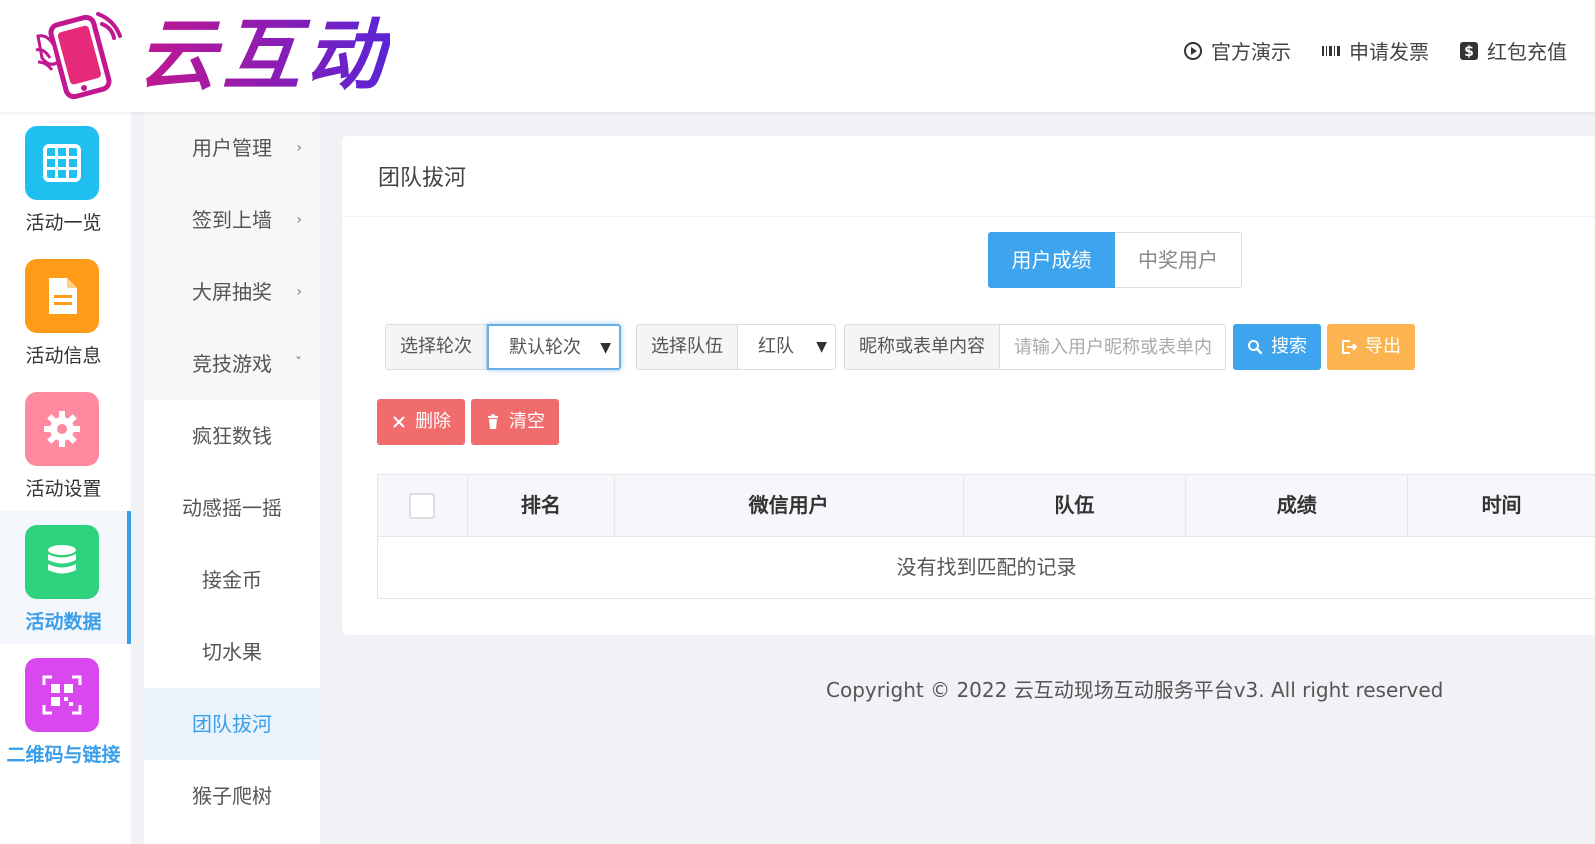  I want to click on database-icon-tile, so click(62, 562).